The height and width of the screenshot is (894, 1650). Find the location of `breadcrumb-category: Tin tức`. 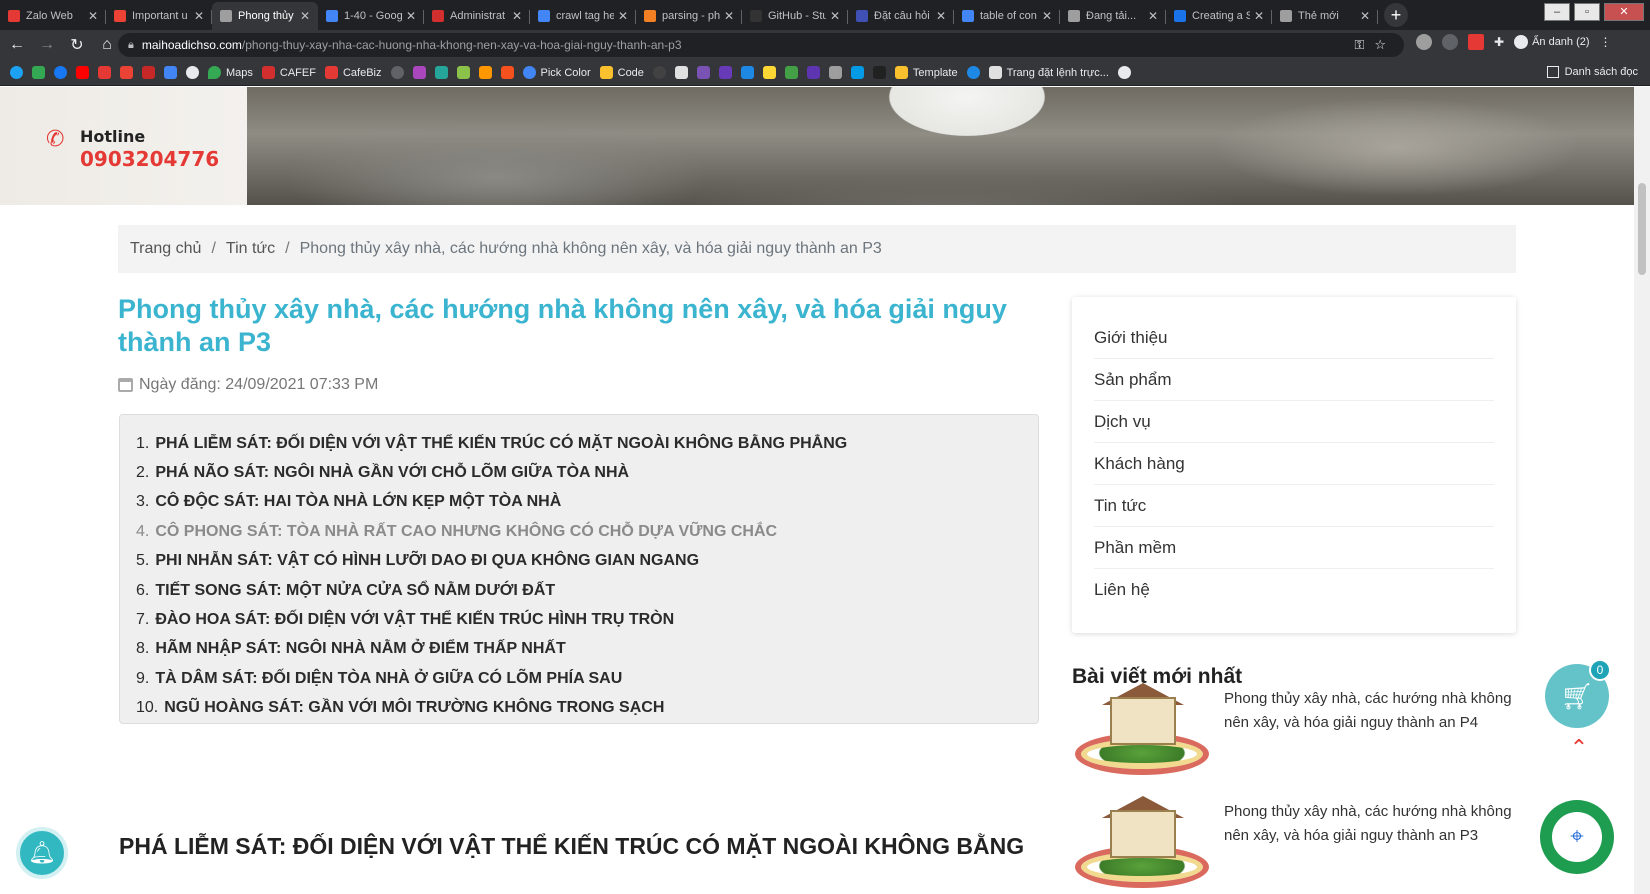

breadcrumb-category: Tin tức is located at coordinates (250, 249).